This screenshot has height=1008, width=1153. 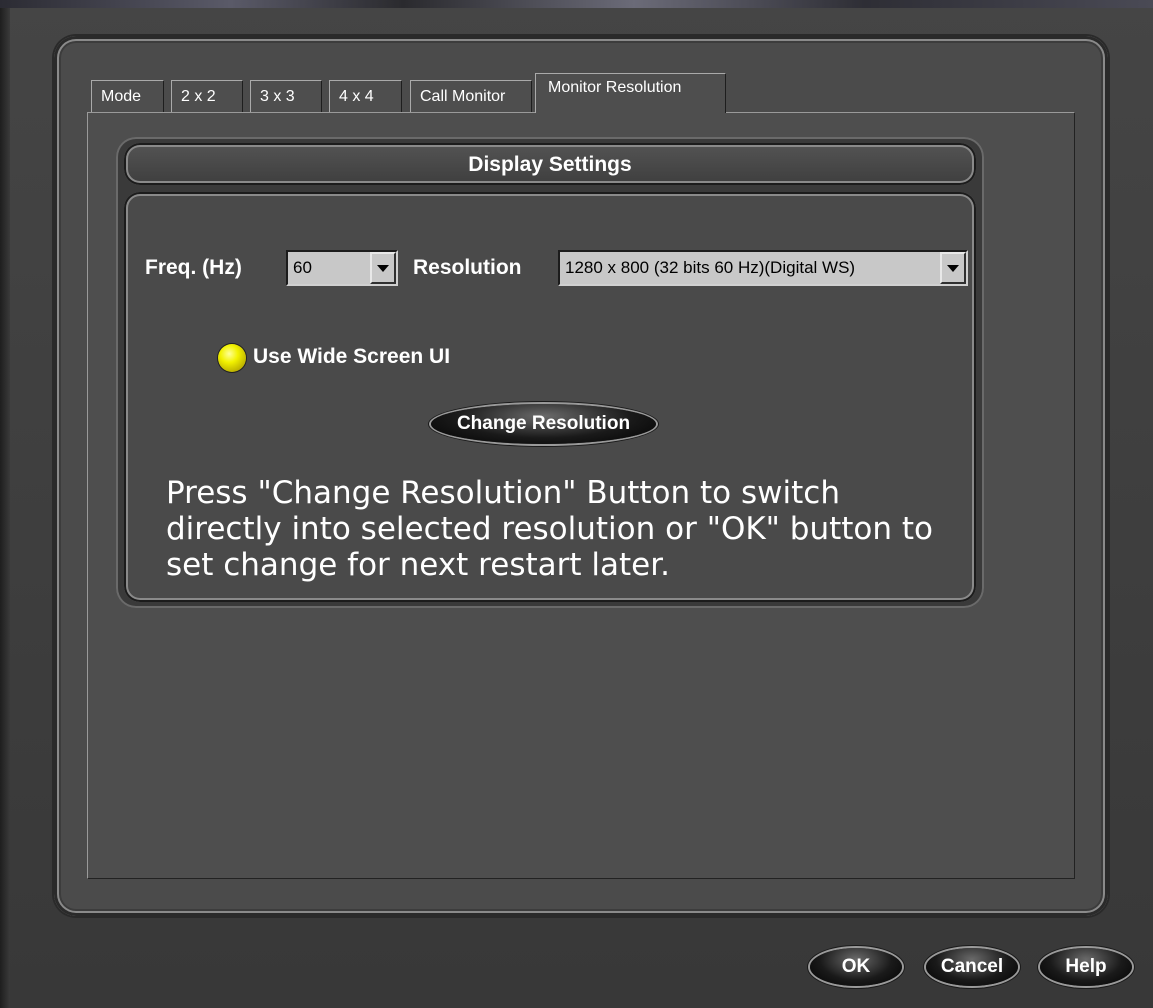 What do you see at coordinates (351, 357) in the screenshot?
I see `wide-screen-label: Use Wide Screen UI` at bounding box center [351, 357].